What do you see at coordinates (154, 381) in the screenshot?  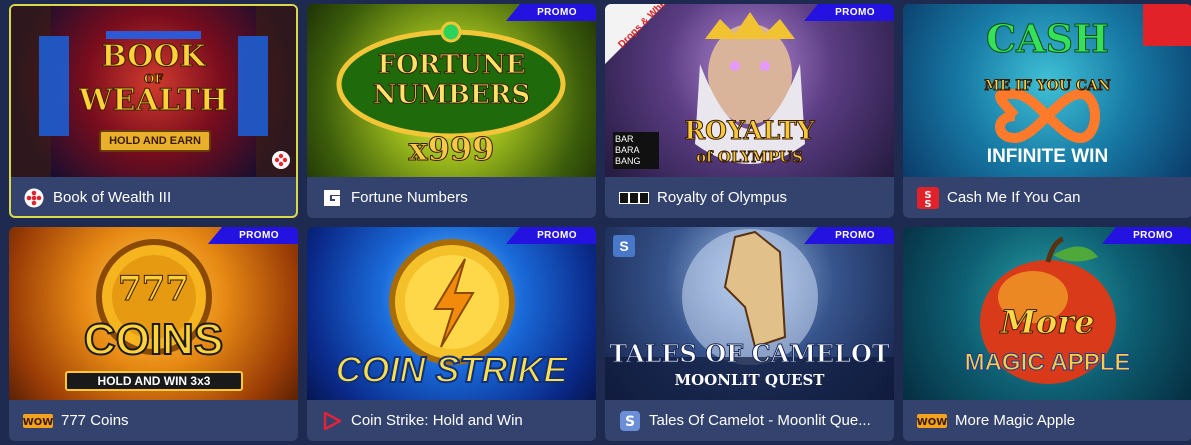 I see `logo-line-3: HOLD AND WIN 3x3` at bounding box center [154, 381].